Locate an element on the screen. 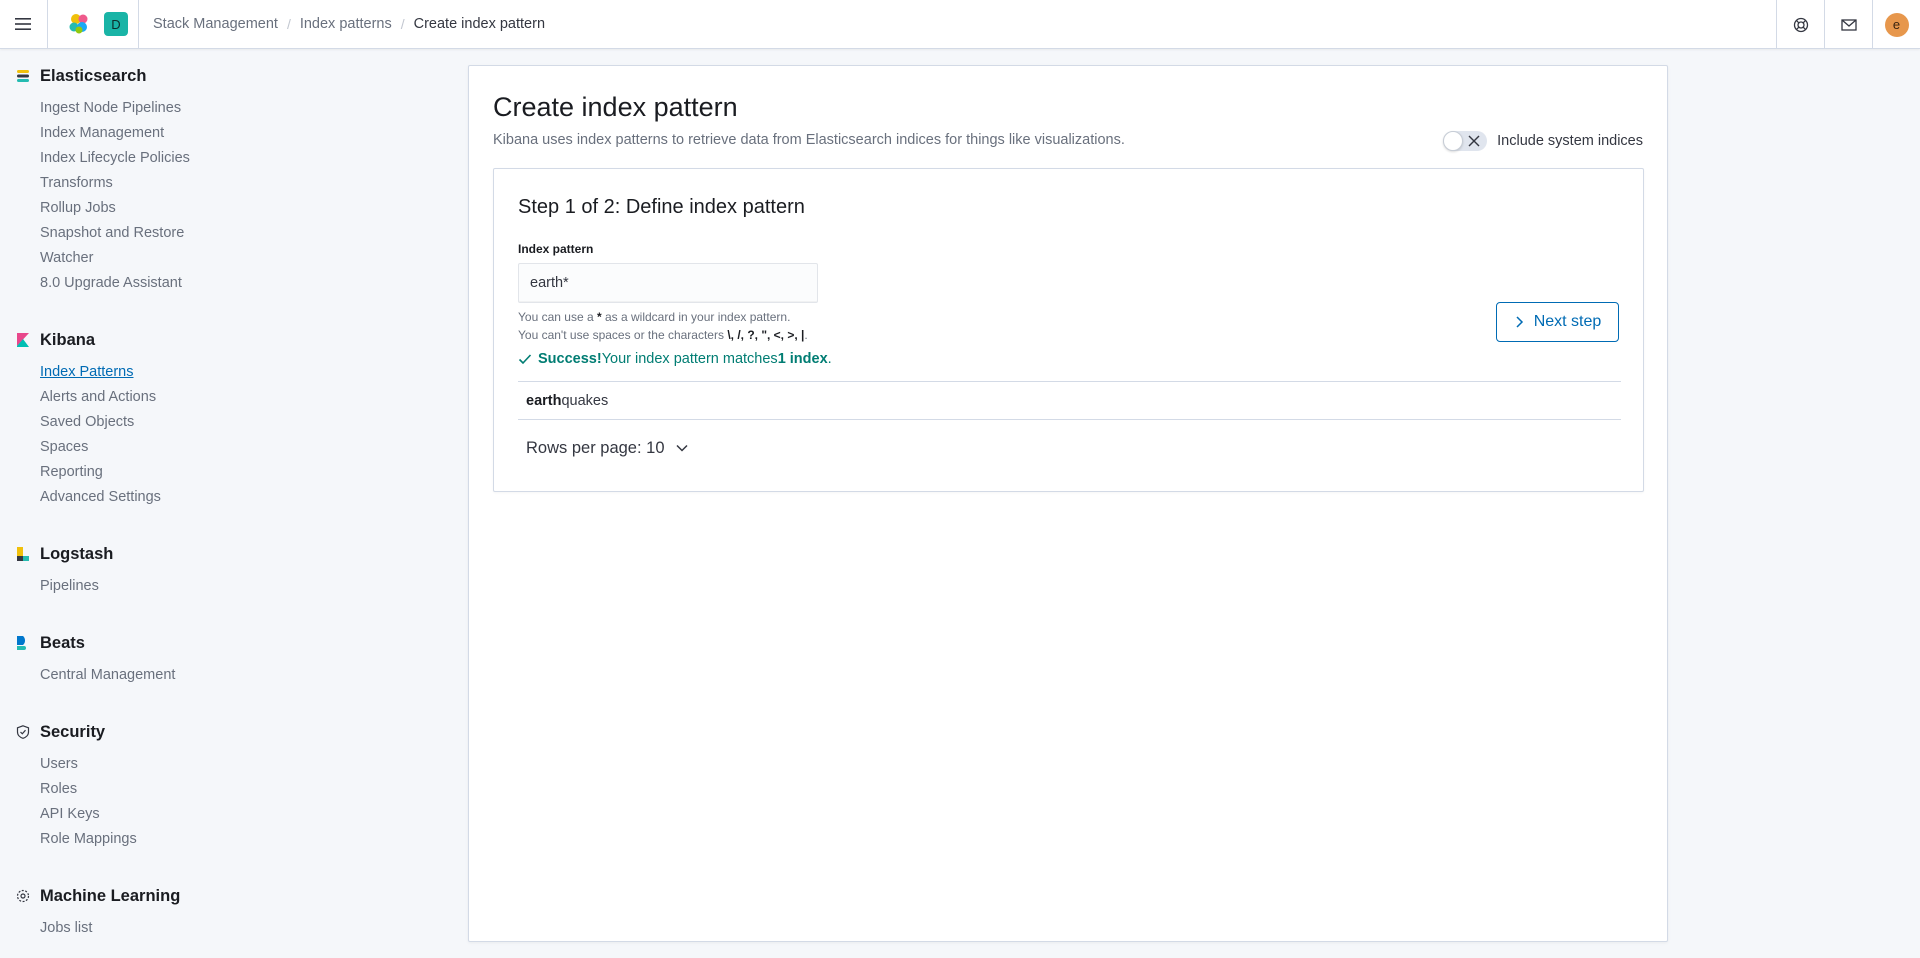 Image resolution: width=1920 pixels, height=958 pixels. help-icon is located at coordinates (1800, 24).